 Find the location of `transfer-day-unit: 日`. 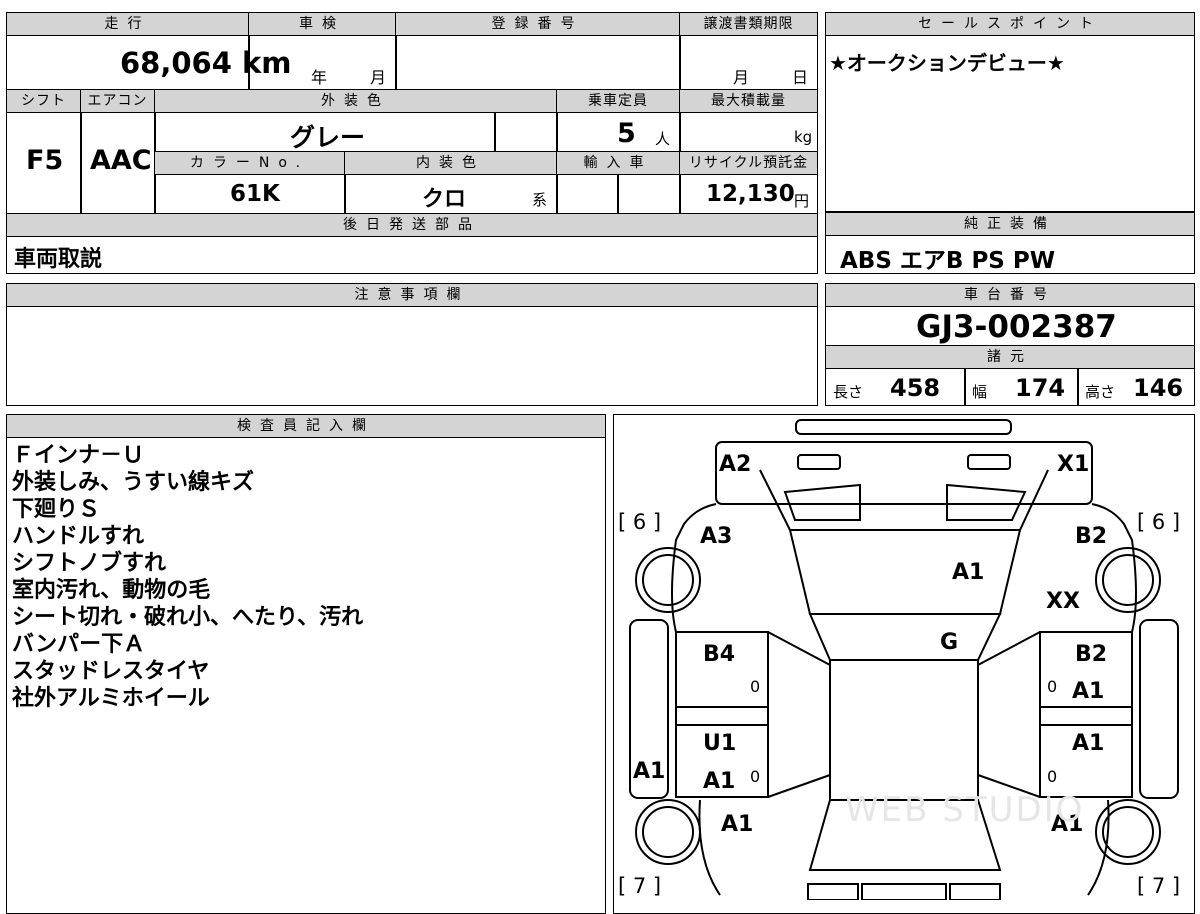

transfer-day-unit: 日 is located at coordinates (800, 77).